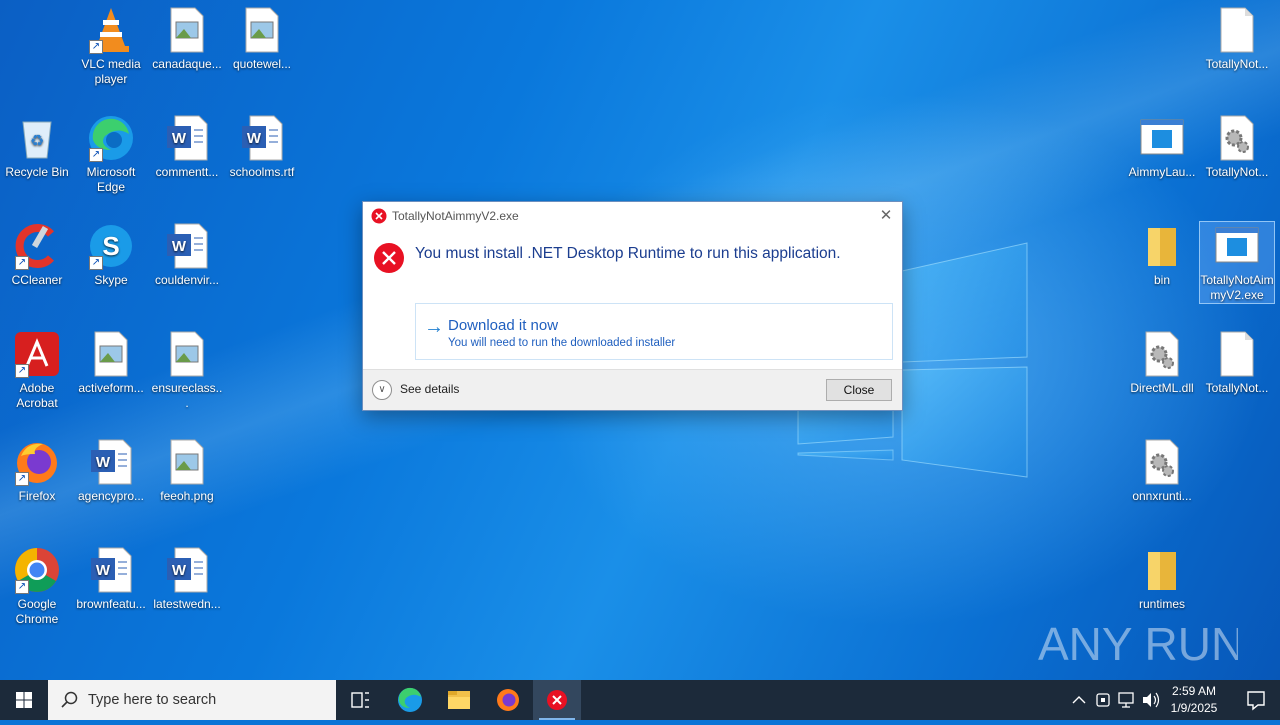 The width and height of the screenshot is (1280, 725). I want to click on icon-label: VLC media player, so click(111, 71).